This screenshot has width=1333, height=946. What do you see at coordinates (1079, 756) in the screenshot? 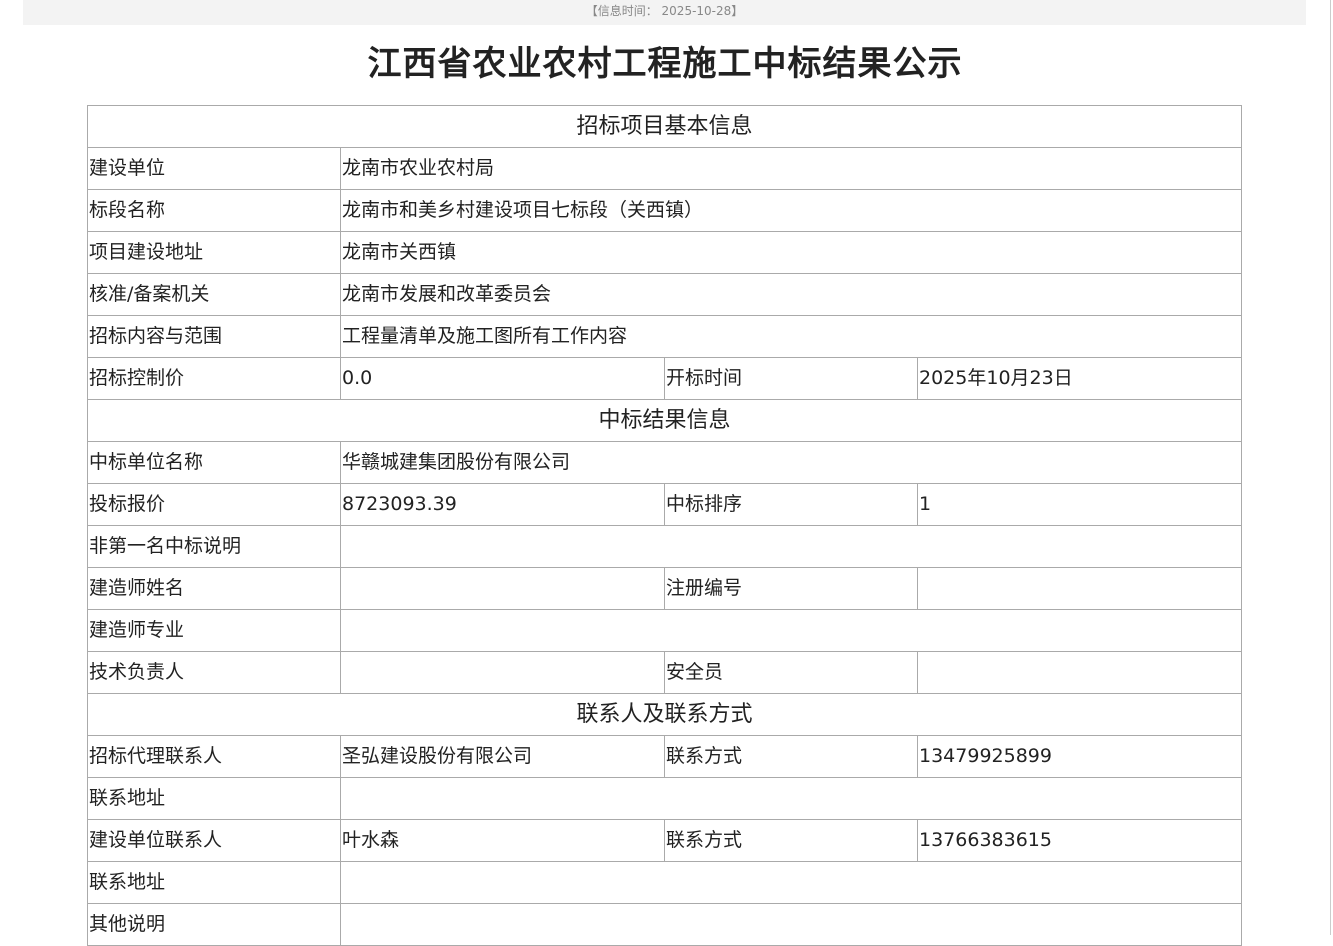
I see `agent-phone-value: 13479925899` at bounding box center [1079, 756].